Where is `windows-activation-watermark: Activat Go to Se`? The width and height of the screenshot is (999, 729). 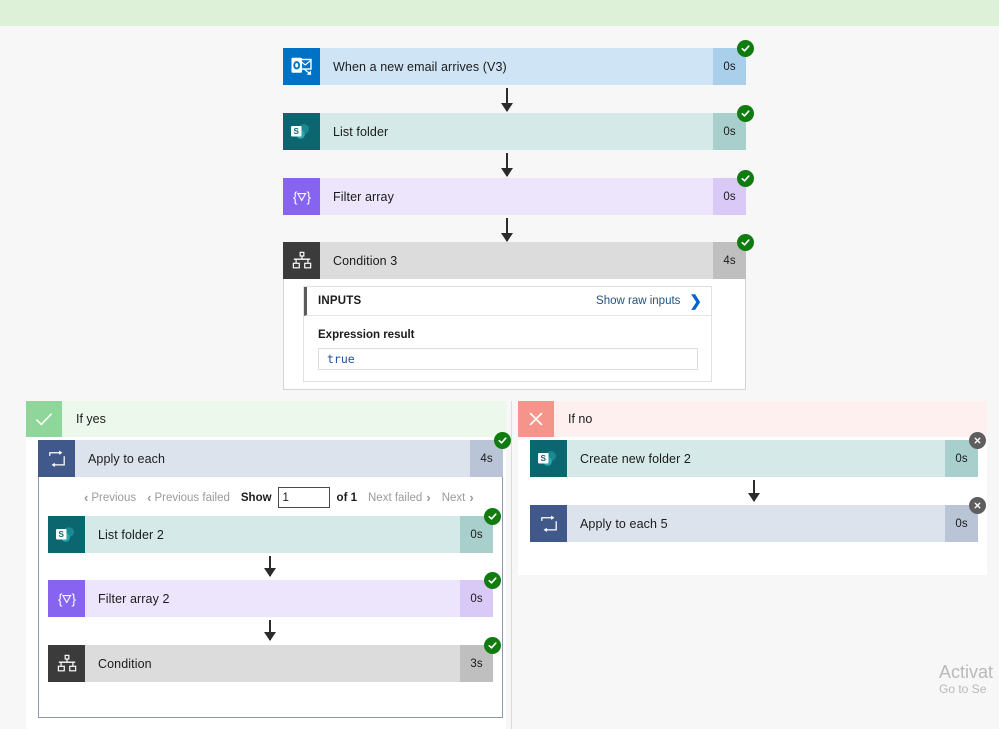
windows-activation-watermark: Activat Go to Se is located at coordinates (968, 679).